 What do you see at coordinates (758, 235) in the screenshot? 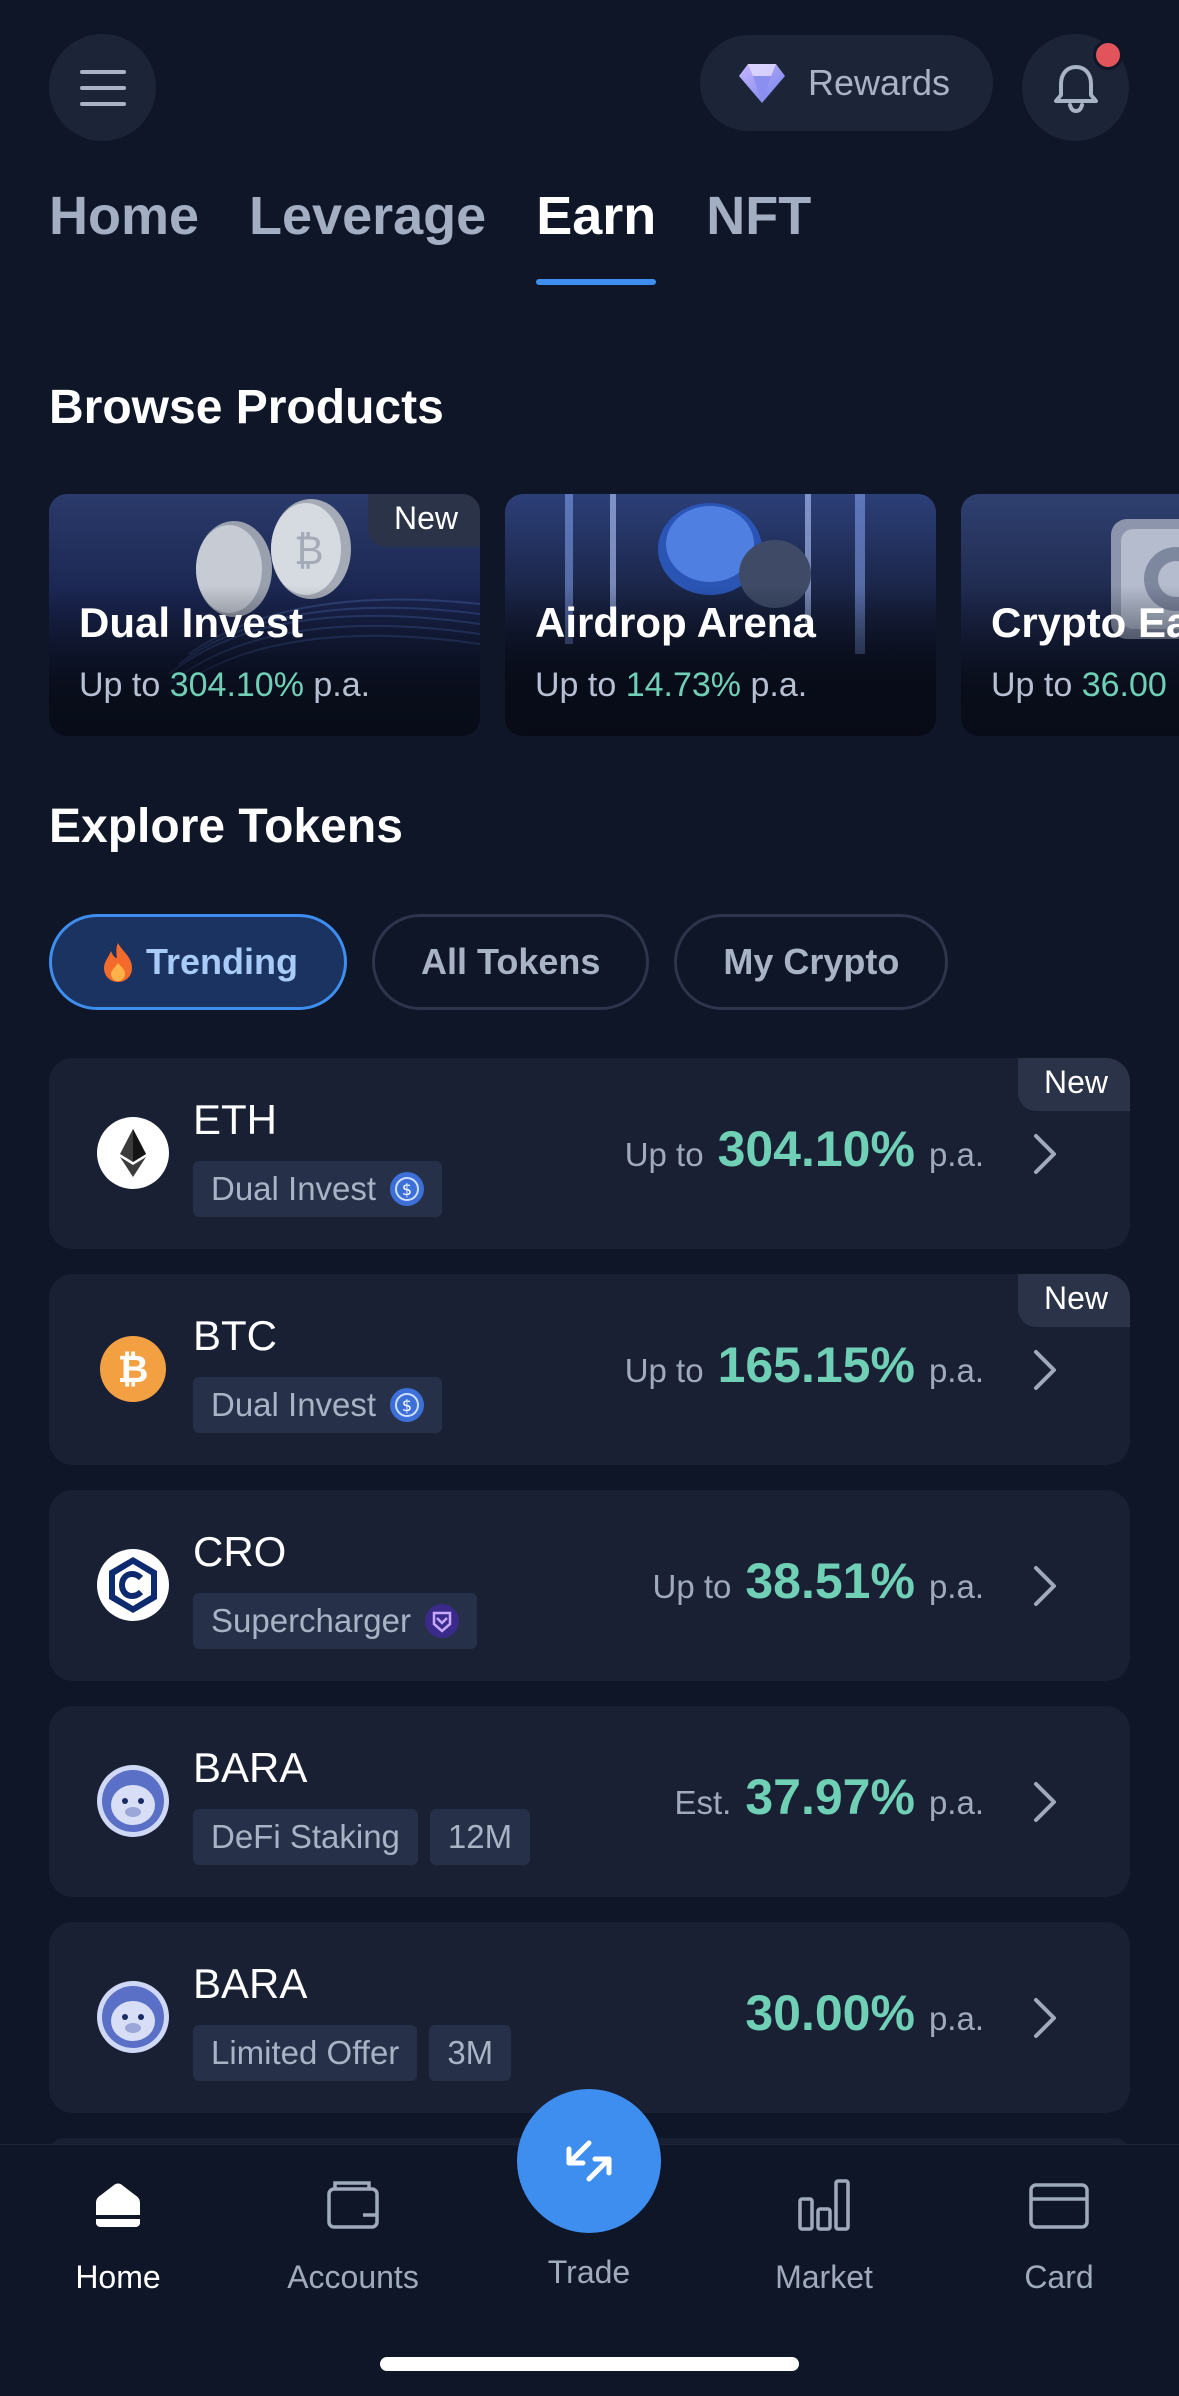
I see `tab-nft: NFT` at bounding box center [758, 235].